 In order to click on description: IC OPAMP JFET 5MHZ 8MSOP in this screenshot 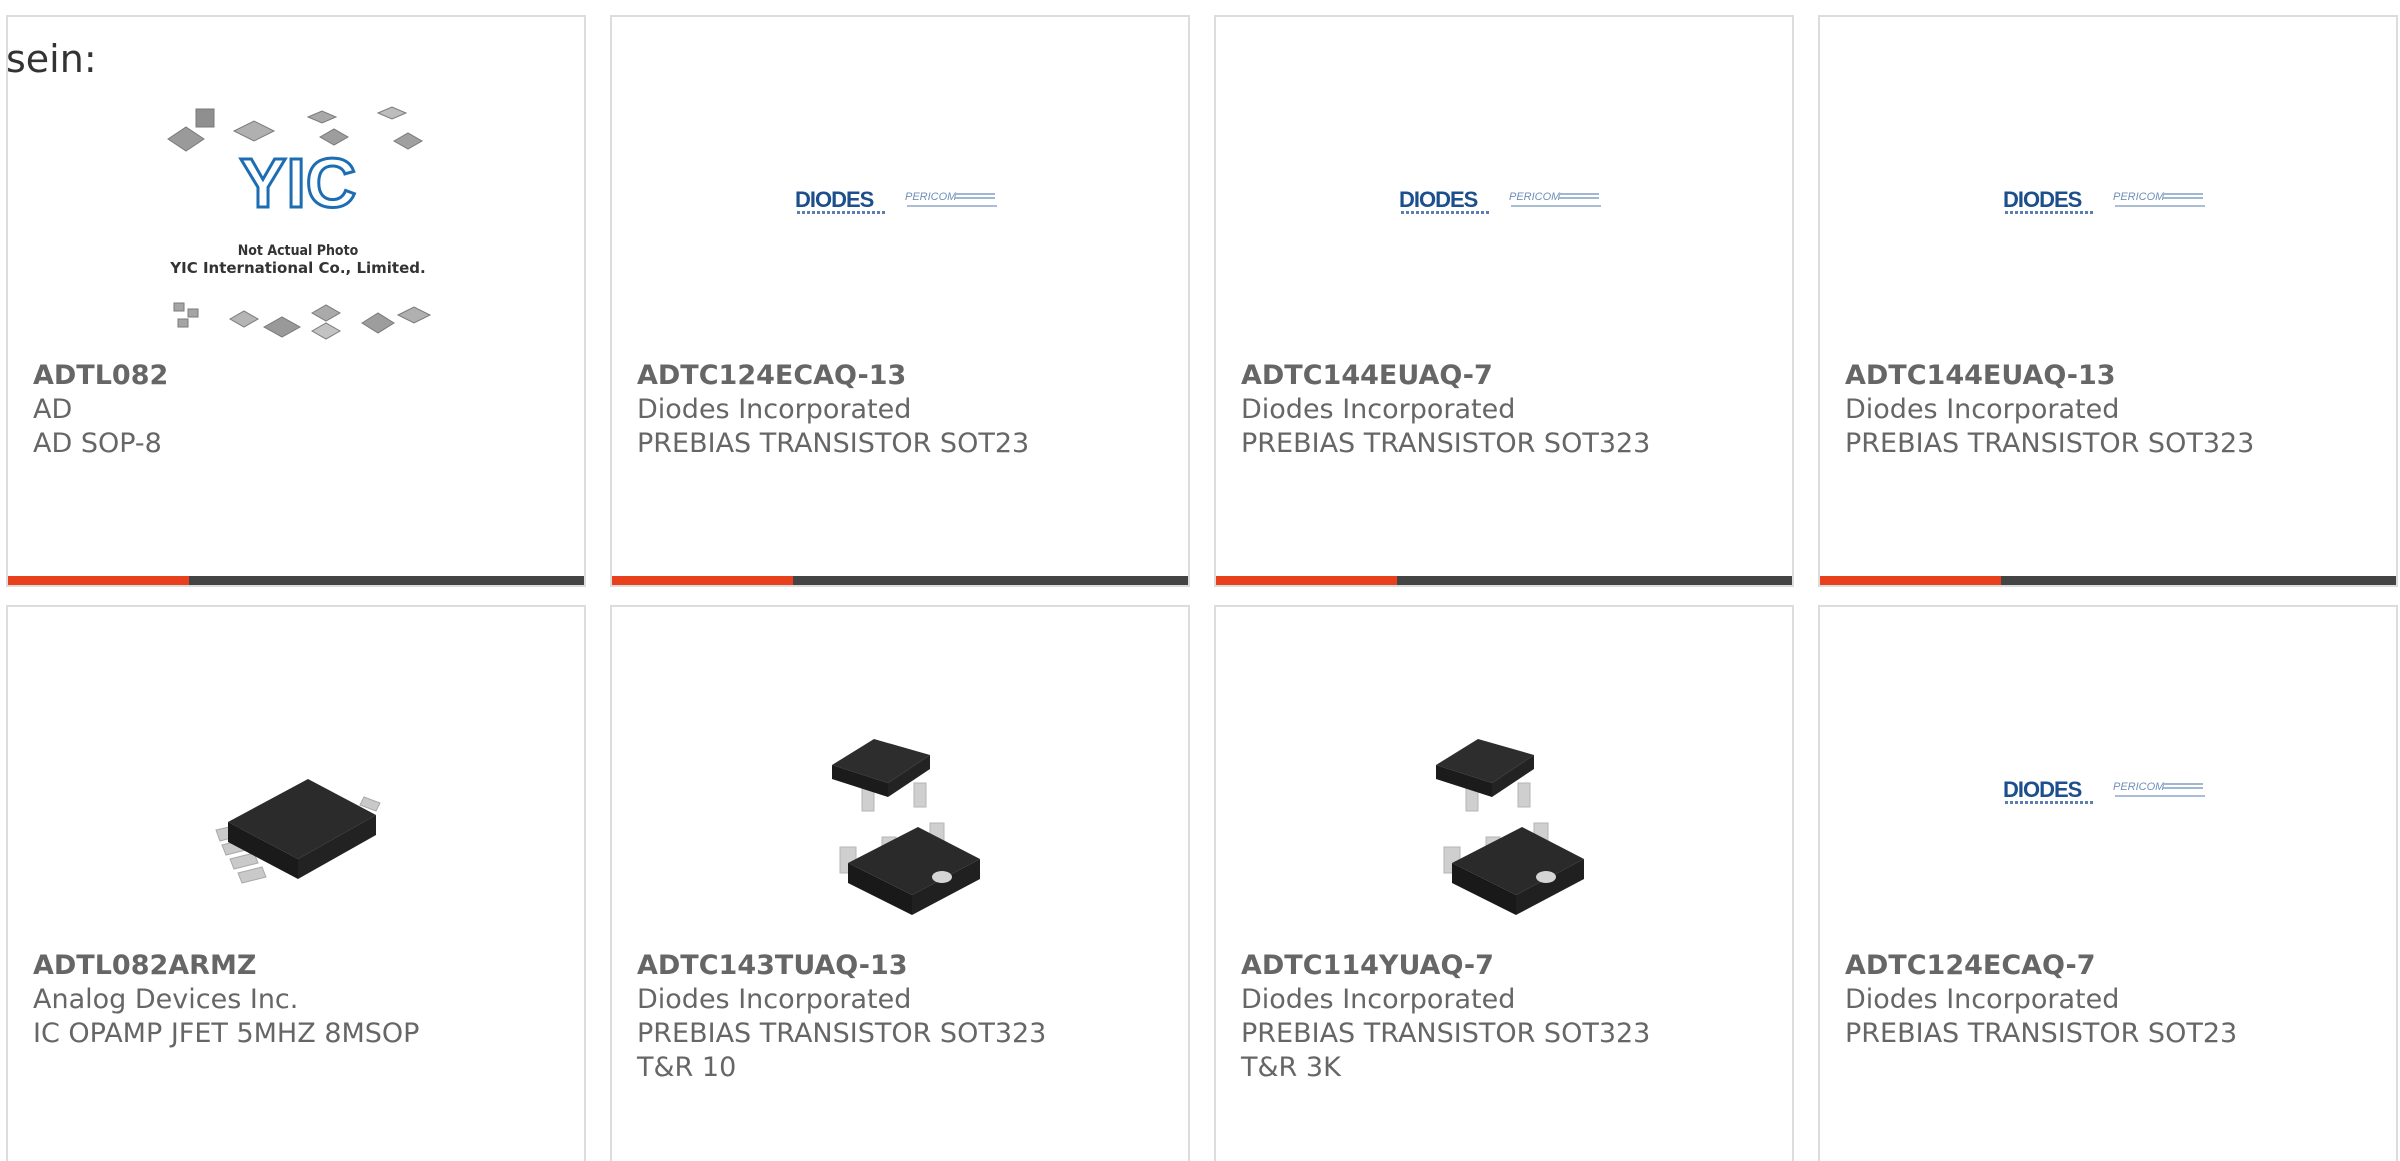, I will do `click(226, 1033)`.